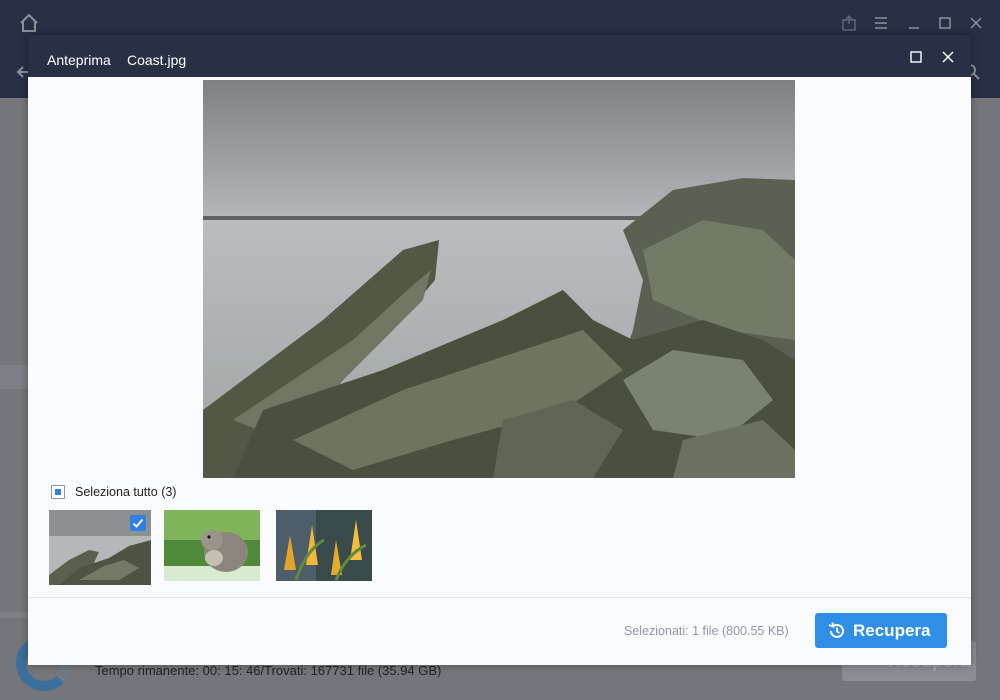  What do you see at coordinates (157, 60) in the screenshot?
I see `dialog-filename: Coast.jpg` at bounding box center [157, 60].